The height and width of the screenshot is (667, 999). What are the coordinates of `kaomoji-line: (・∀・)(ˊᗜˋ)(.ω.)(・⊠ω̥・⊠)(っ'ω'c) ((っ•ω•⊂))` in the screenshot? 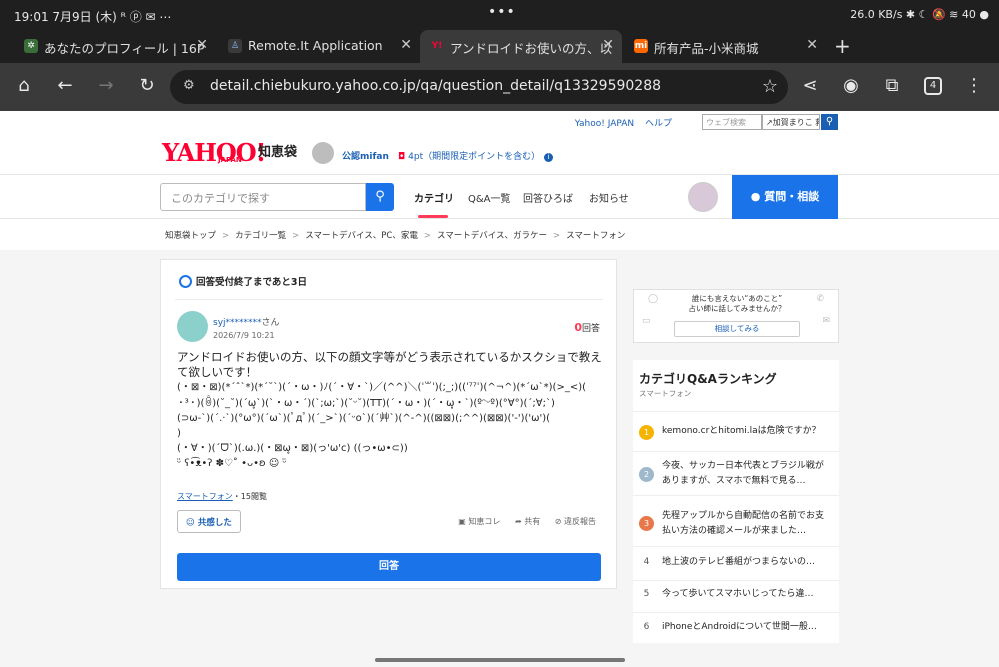 It's located at (292, 449).